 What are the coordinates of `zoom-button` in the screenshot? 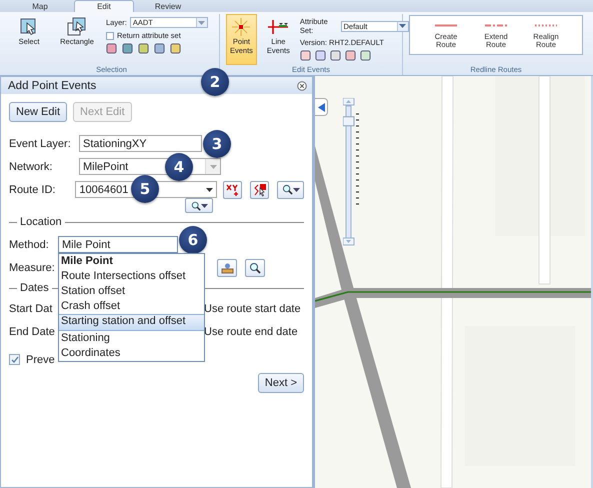 It's located at (255, 267).